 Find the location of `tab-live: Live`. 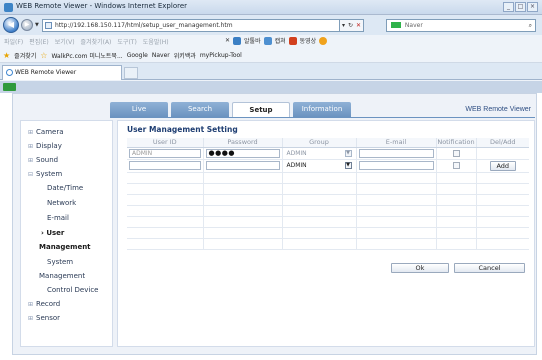

tab-live: Live is located at coordinates (139, 109).